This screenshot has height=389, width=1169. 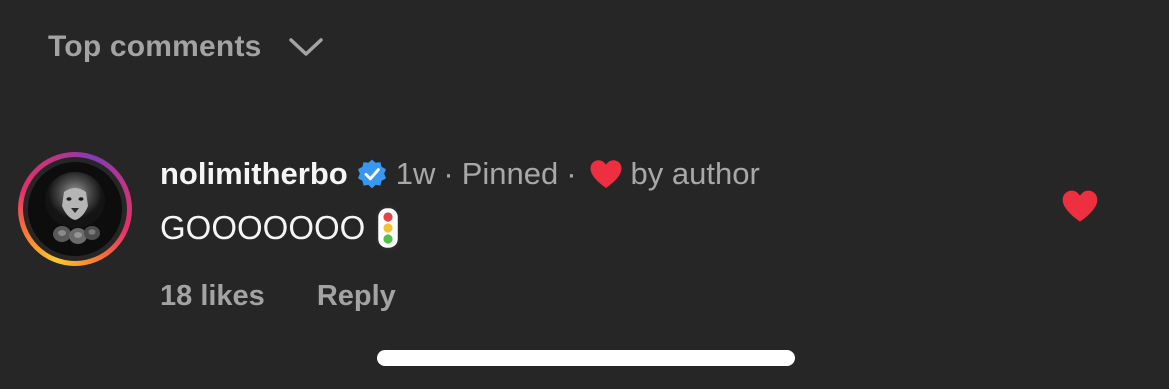 I want to click on comment-body: GOOOOOOO, so click(x=280, y=228).